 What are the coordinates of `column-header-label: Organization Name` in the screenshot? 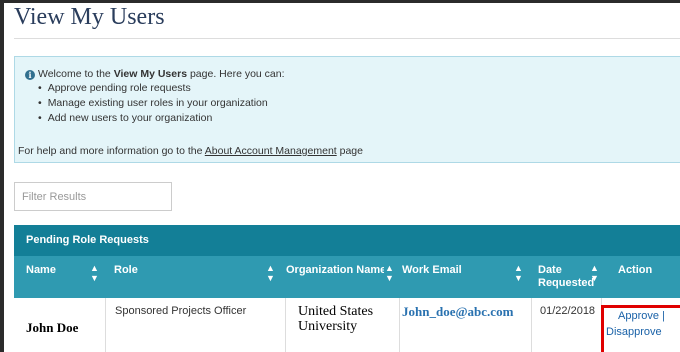 It's located at (335, 270).